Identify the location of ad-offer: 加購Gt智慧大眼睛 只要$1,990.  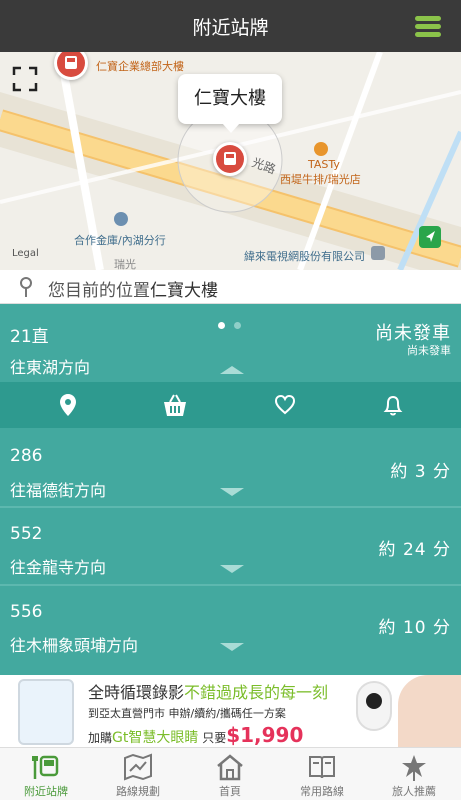
(196, 735).